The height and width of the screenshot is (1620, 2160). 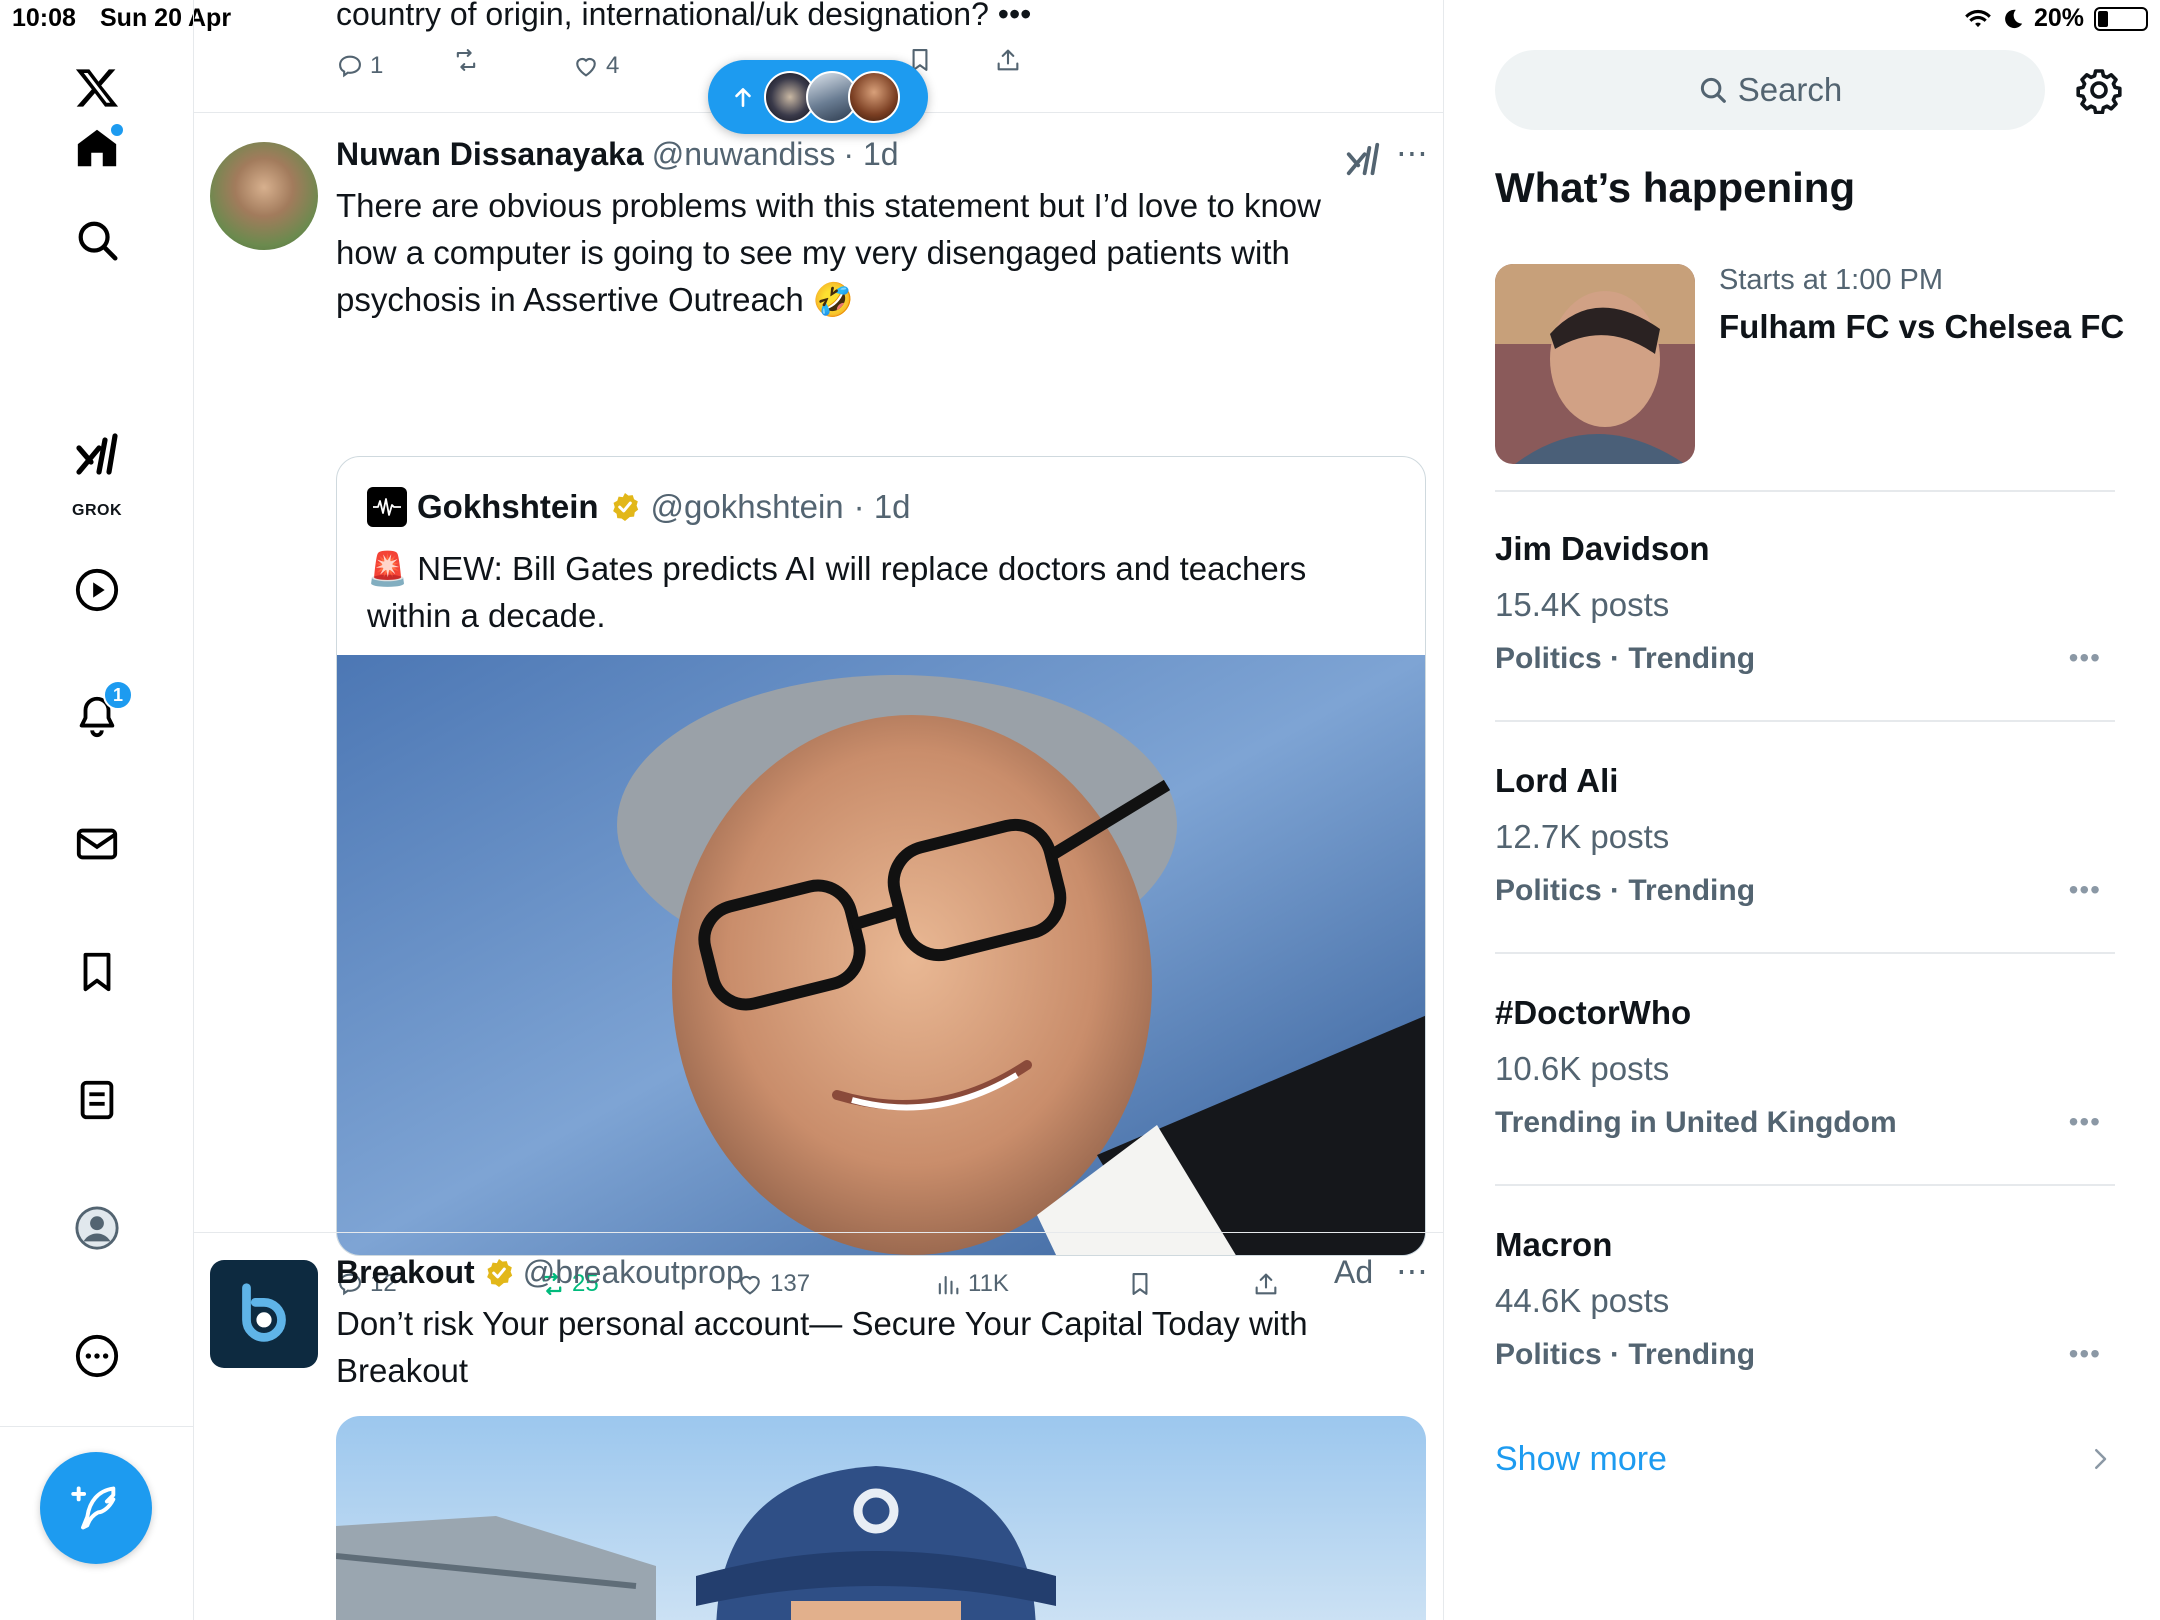 What do you see at coordinates (1595, 364) in the screenshot?
I see `event-image` at bounding box center [1595, 364].